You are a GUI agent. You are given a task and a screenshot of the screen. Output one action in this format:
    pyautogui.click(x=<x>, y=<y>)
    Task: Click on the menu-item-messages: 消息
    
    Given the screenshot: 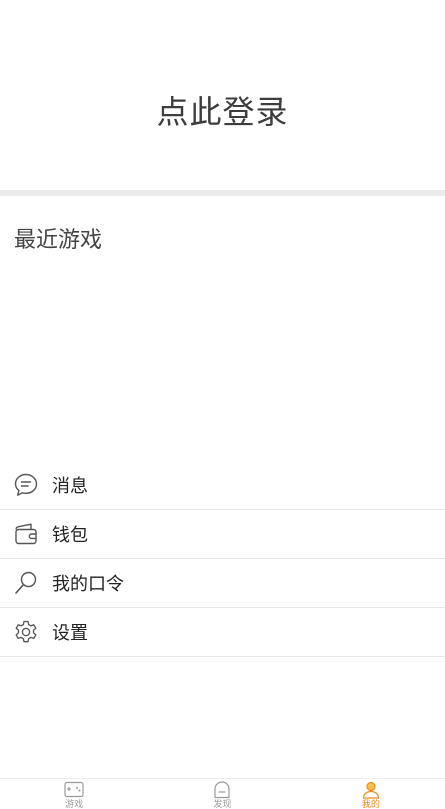 What is the action you would take?
    pyautogui.click(x=222, y=485)
    